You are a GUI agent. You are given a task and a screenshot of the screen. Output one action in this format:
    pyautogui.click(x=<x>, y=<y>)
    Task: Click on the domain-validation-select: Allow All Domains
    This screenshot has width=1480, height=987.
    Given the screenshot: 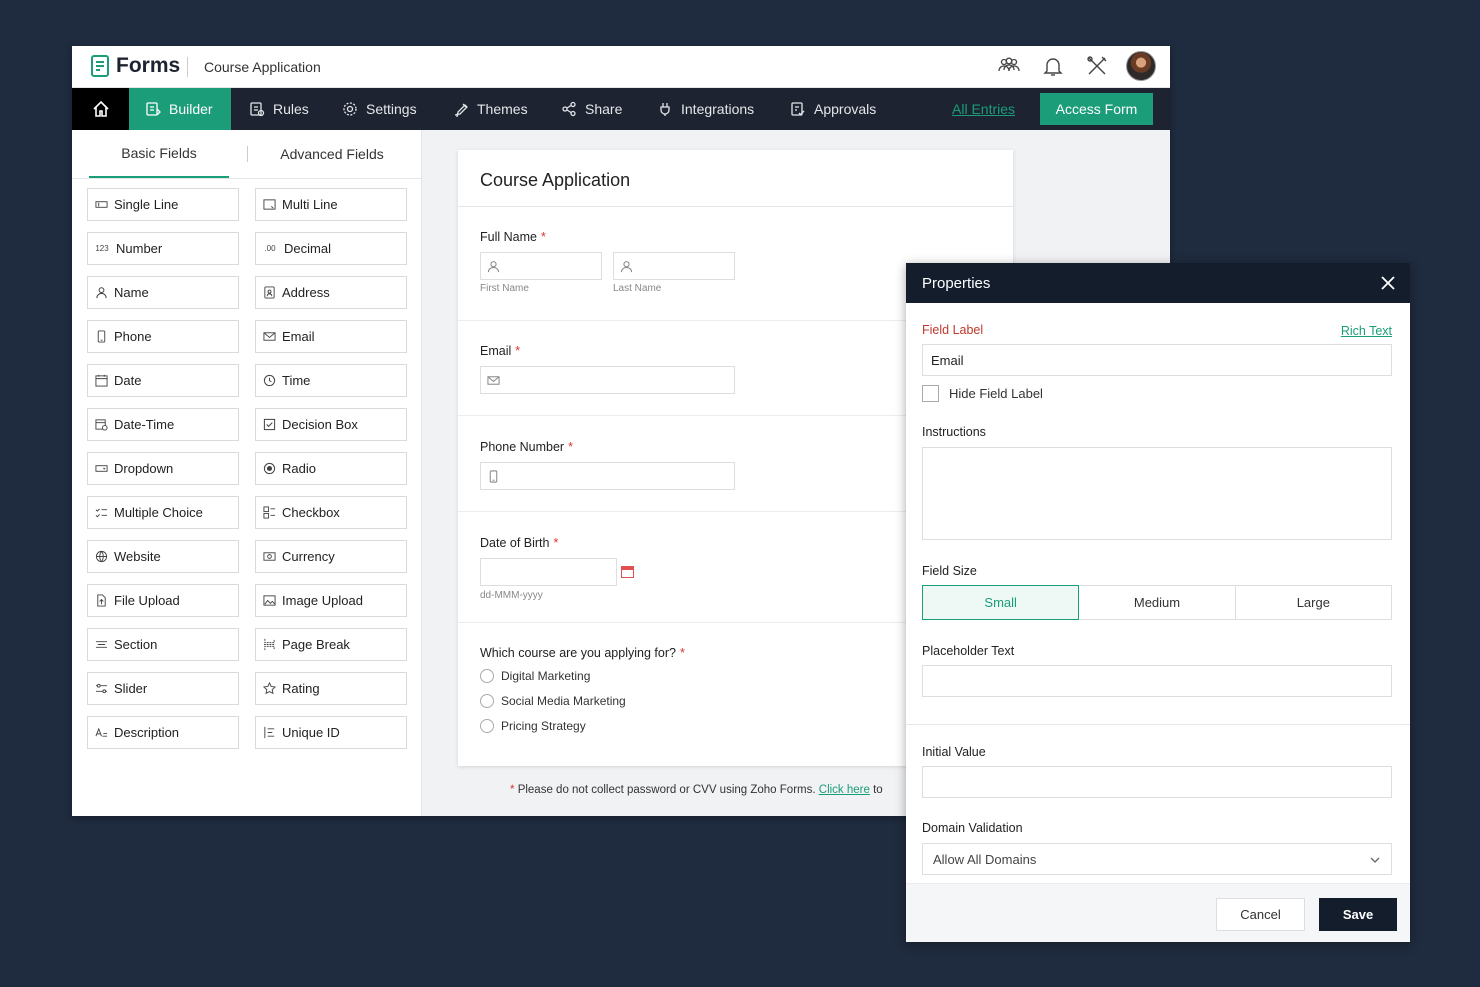 What is the action you would take?
    pyautogui.click(x=1157, y=859)
    